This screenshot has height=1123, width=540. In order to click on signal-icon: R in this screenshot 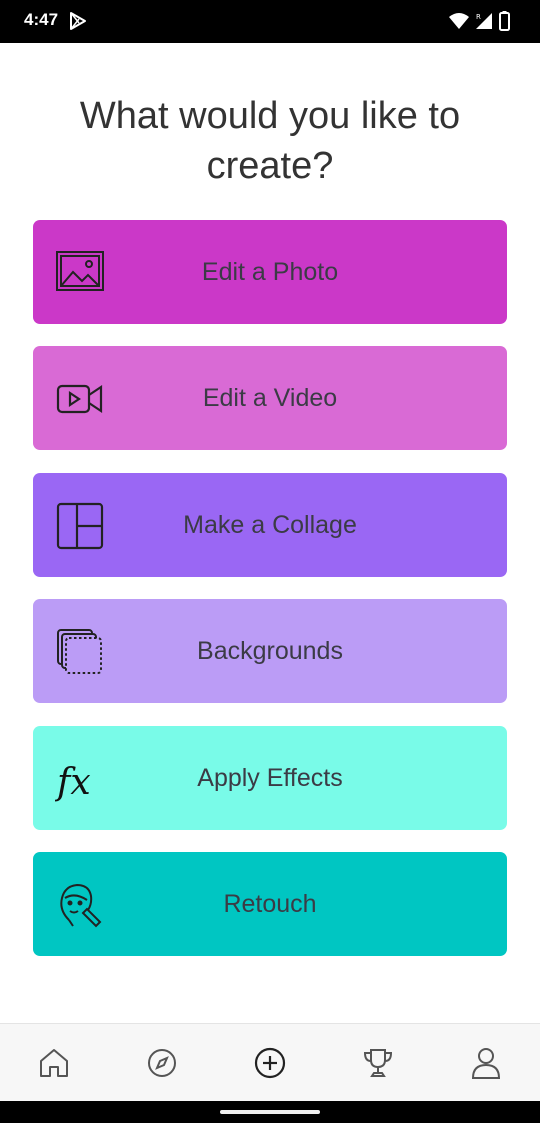, I will do `click(484, 23)`.